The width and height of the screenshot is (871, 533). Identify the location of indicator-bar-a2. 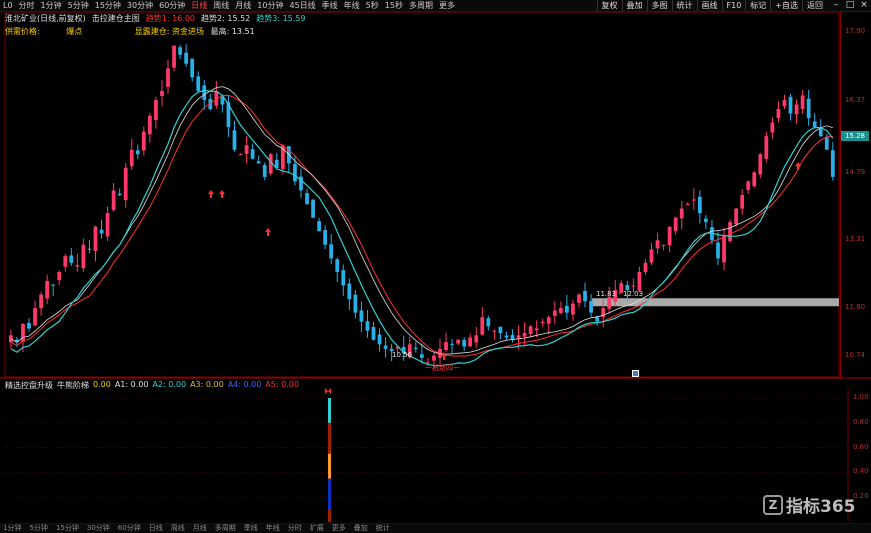
(329, 410).